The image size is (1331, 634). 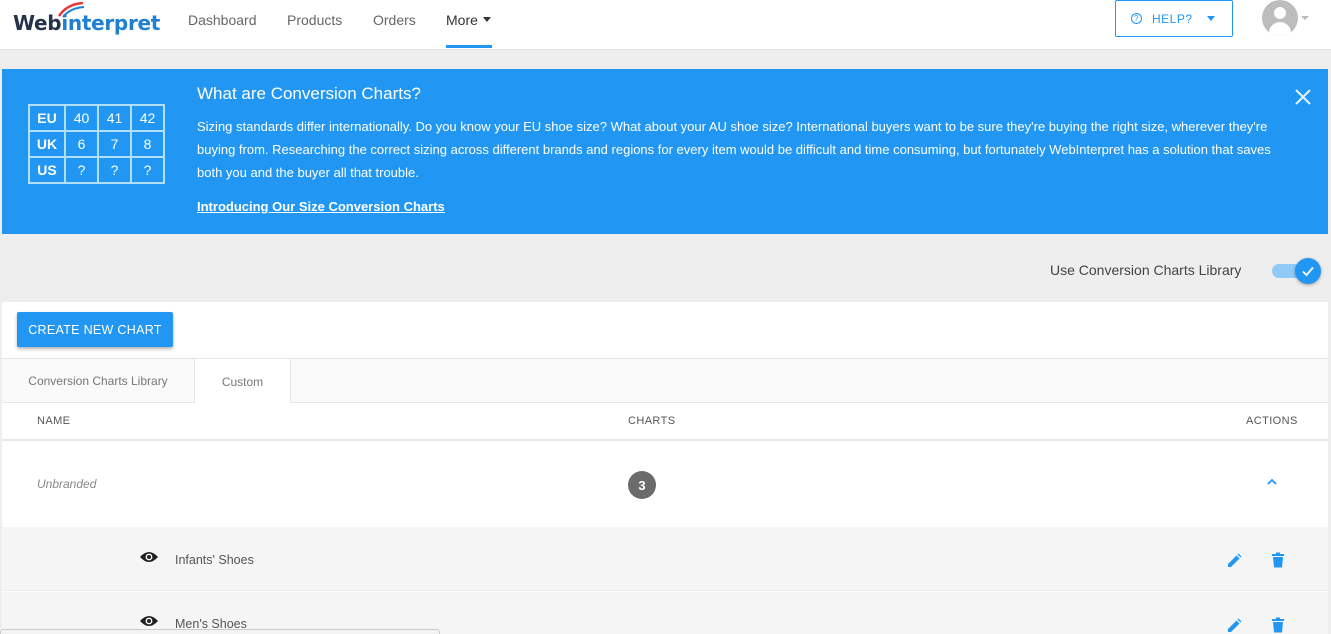 I want to click on size-conversion-table: EU 40 41 42 UK 6 7 8 US ? ? ?, so click(x=96, y=144).